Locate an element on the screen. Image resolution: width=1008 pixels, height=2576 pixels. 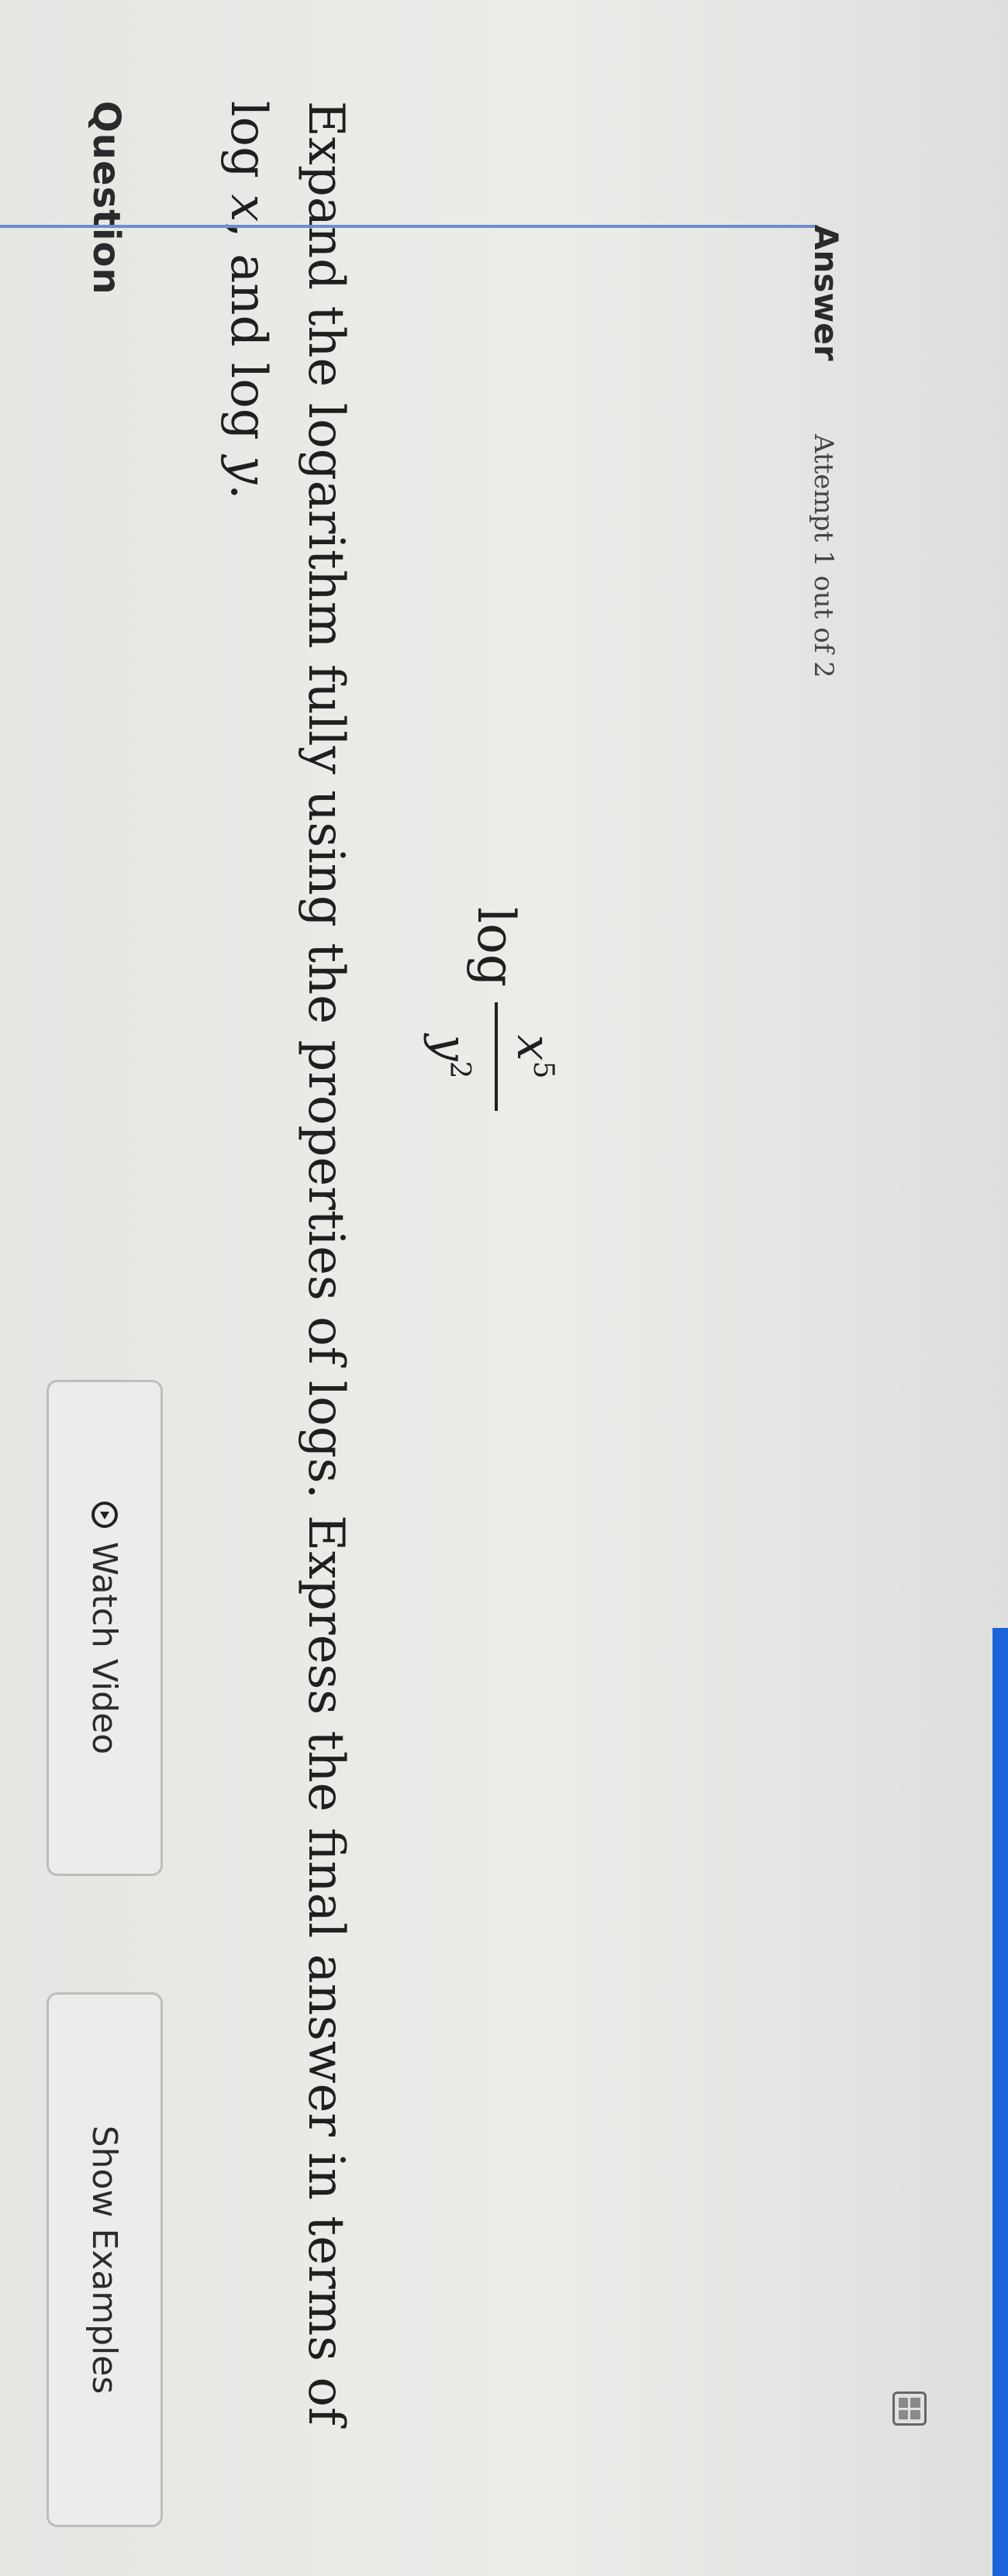
attempt-counter: Attempt 1 out of 2 is located at coordinates (823, 556).